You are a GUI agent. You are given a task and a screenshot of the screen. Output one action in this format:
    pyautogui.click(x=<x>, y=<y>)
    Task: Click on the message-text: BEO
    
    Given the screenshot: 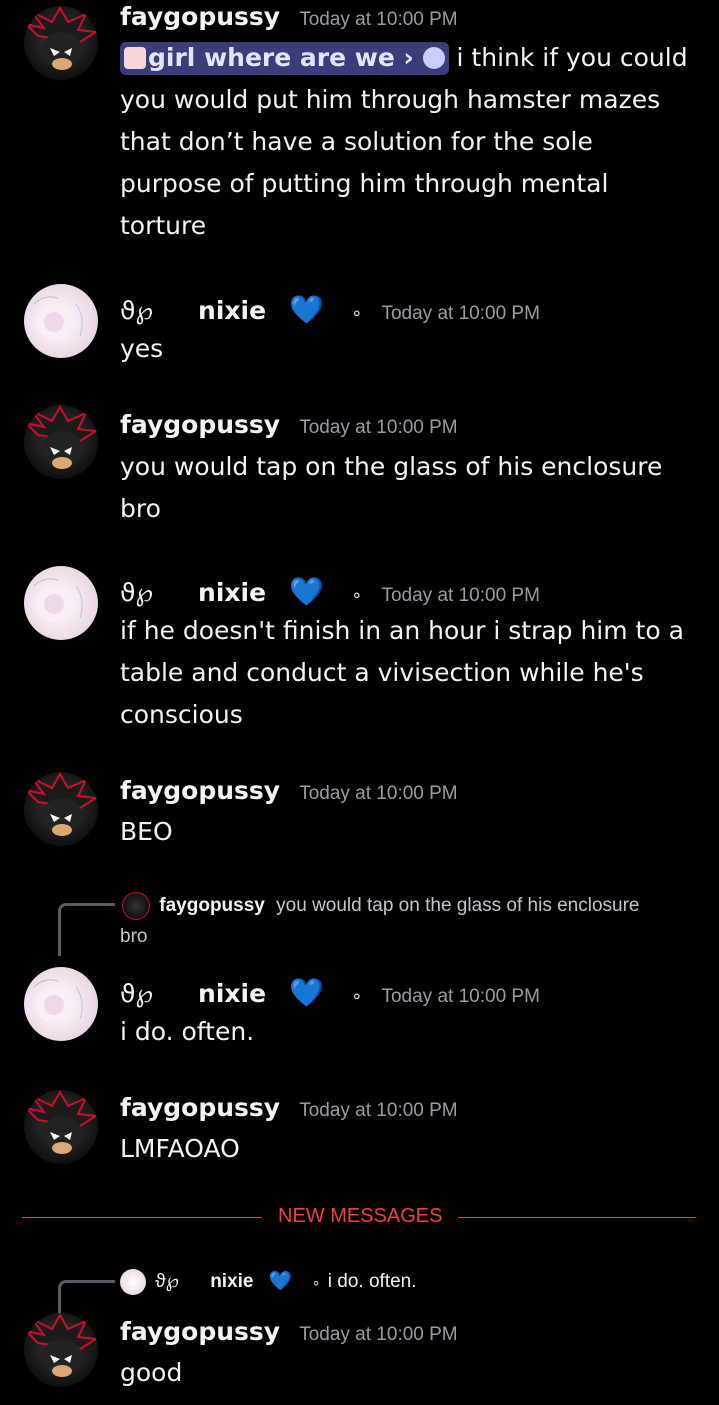 What is the action you would take?
    pyautogui.click(x=146, y=831)
    